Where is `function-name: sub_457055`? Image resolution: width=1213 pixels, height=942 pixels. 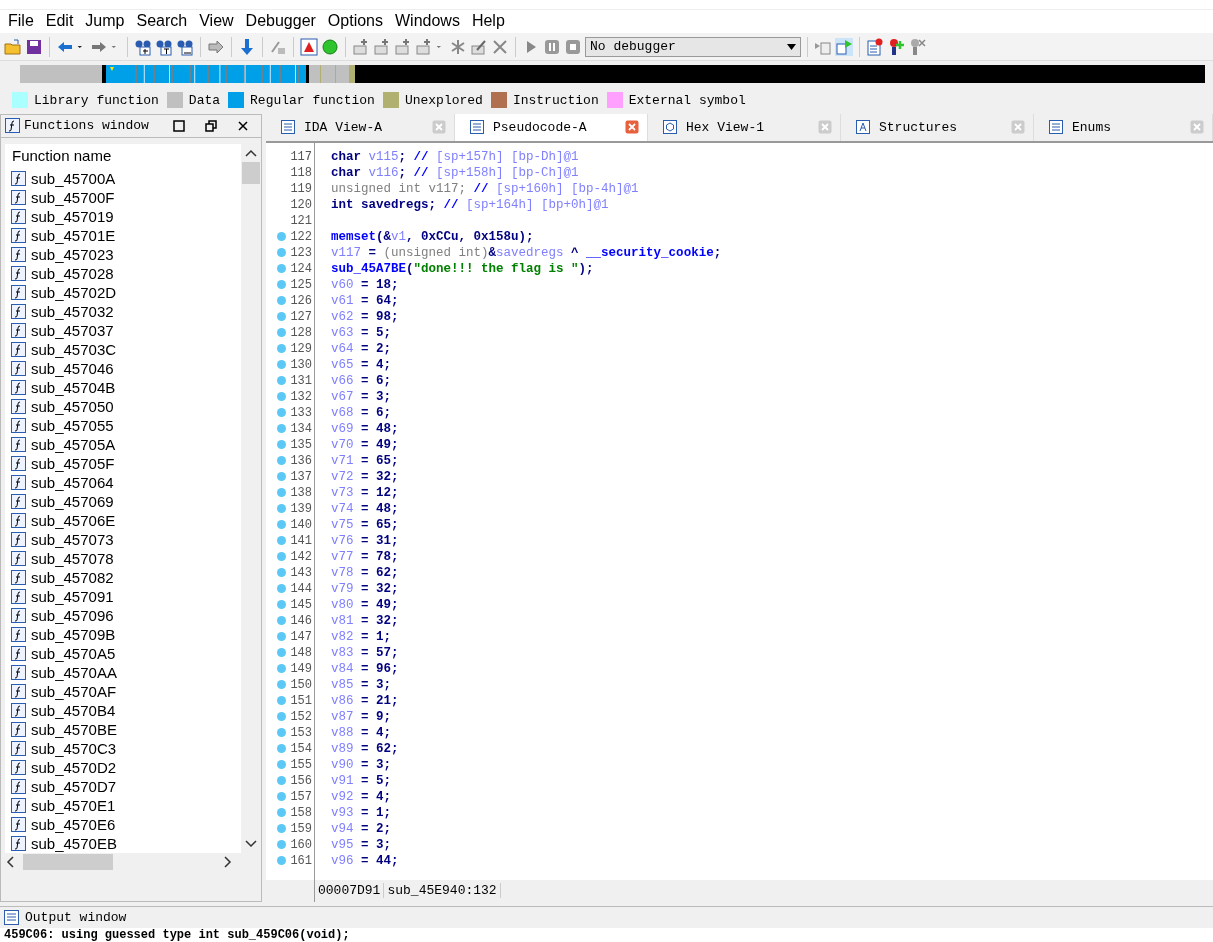
function-name: sub_457055 is located at coordinates (72, 425).